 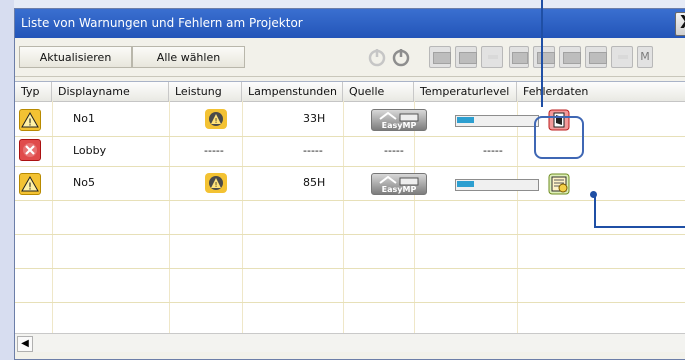 I want to click on column-displayname: Displayname, so click(x=110, y=91).